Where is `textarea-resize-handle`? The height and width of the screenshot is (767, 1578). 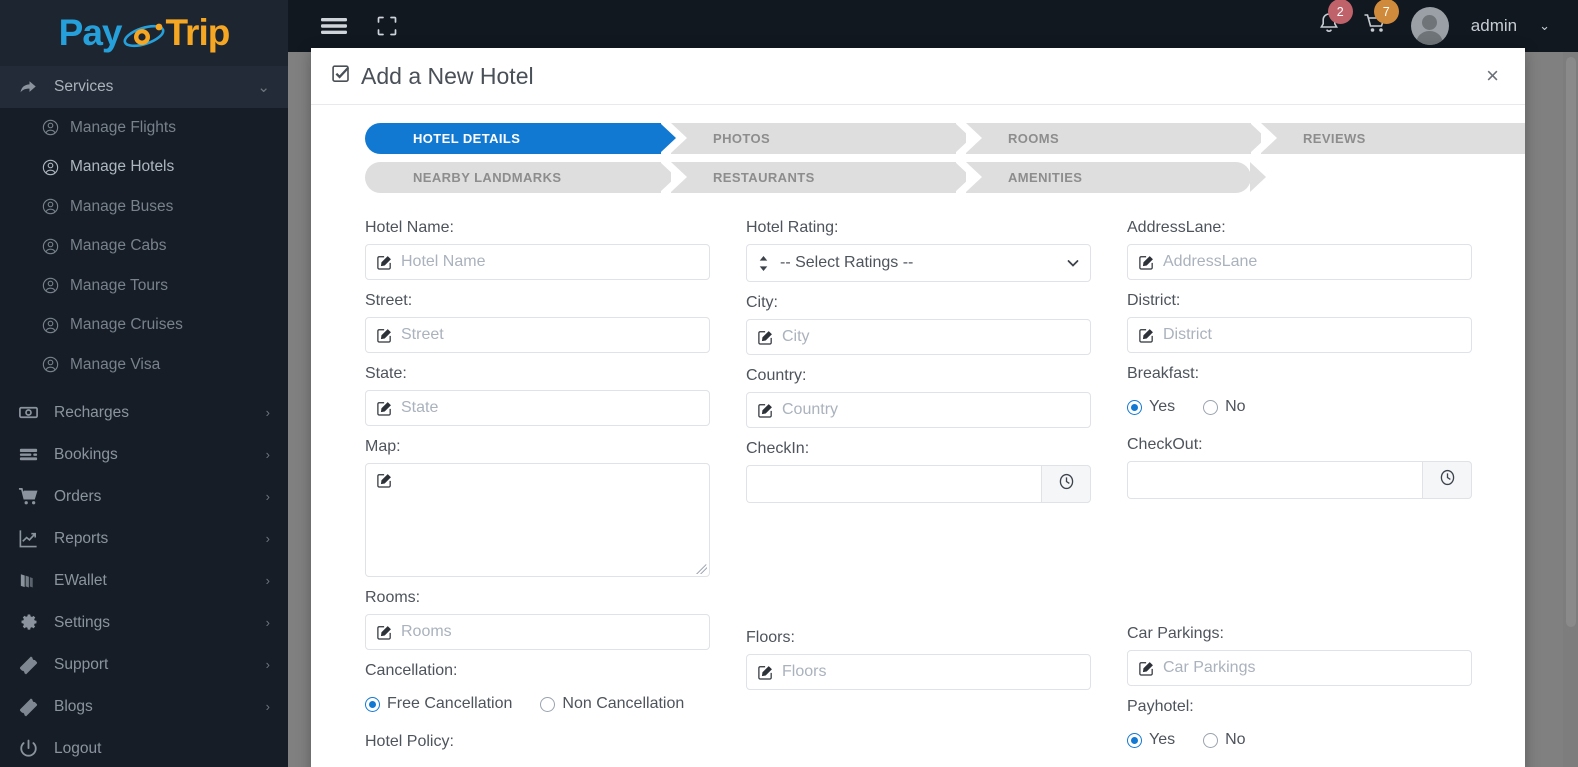
textarea-resize-handle is located at coordinates (701, 568).